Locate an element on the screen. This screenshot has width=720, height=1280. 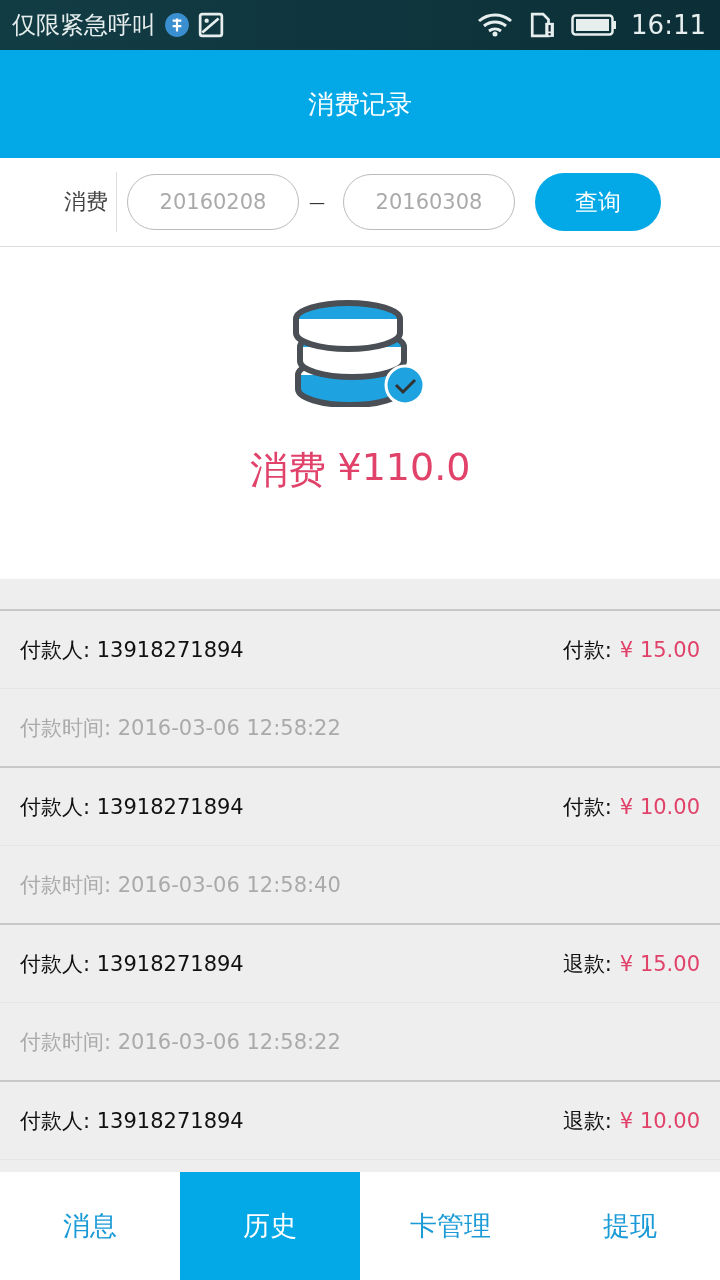
query-button: 查询 is located at coordinates (598, 202).